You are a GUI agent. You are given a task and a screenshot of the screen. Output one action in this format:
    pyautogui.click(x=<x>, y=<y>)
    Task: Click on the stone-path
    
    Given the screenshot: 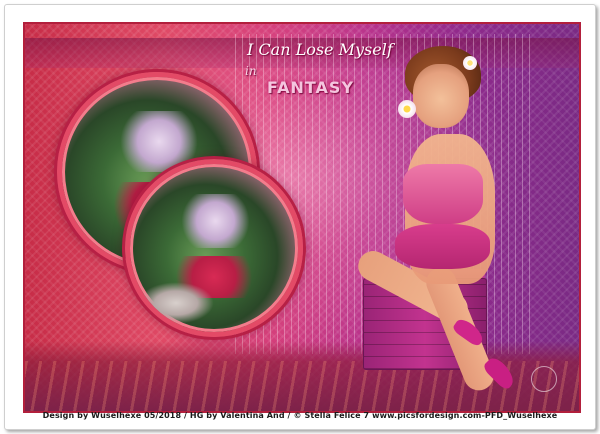 What is the action you would take?
    pyautogui.click(x=176, y=302)
    